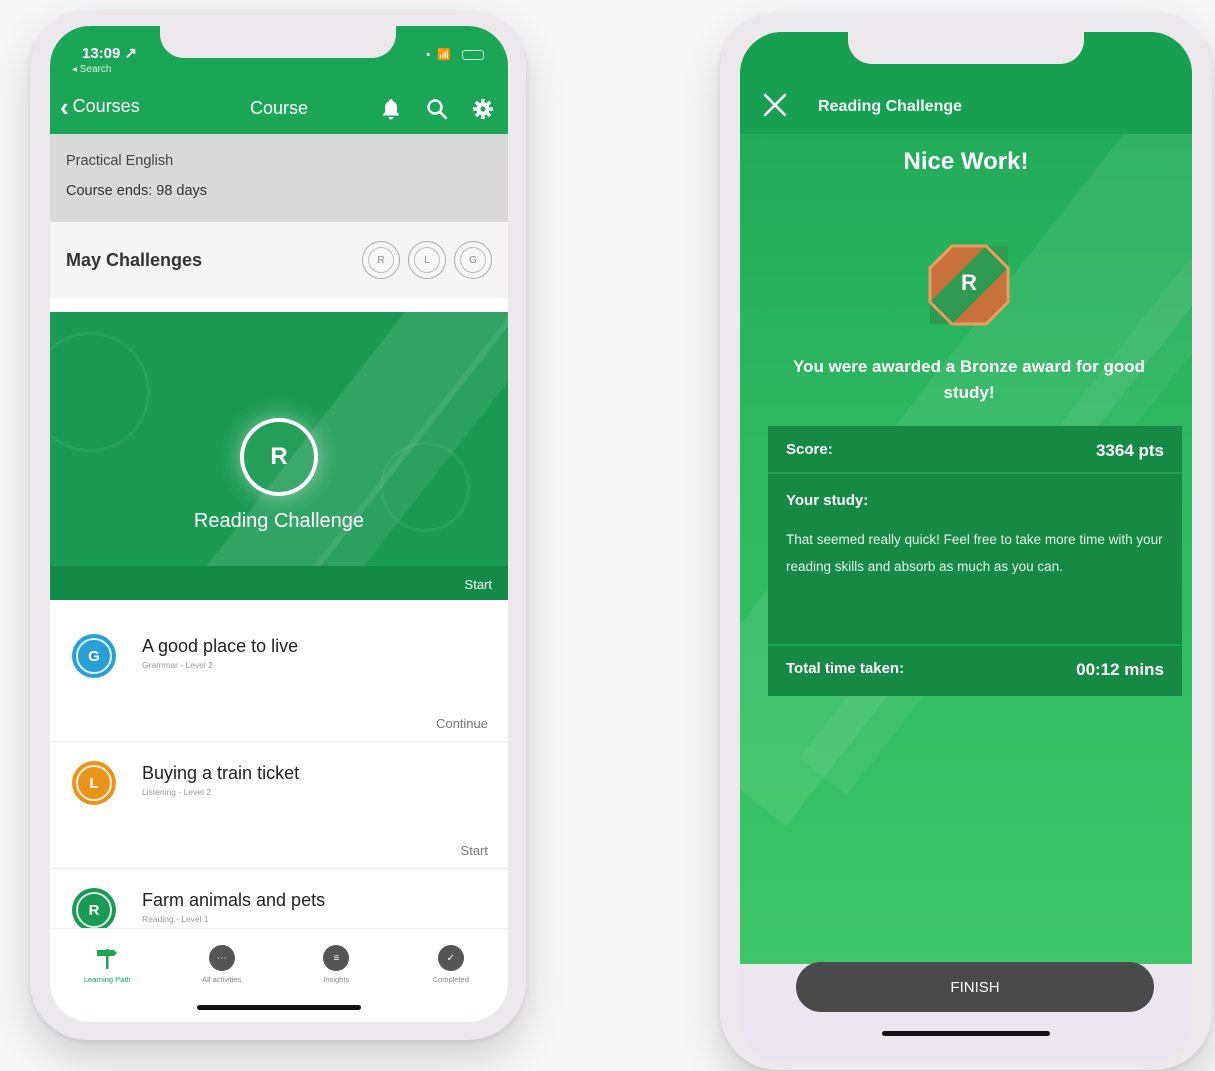 The height and width of the screenshot is (1071, 1215). I want to click on course-name: Practical English, so click(120, 161).